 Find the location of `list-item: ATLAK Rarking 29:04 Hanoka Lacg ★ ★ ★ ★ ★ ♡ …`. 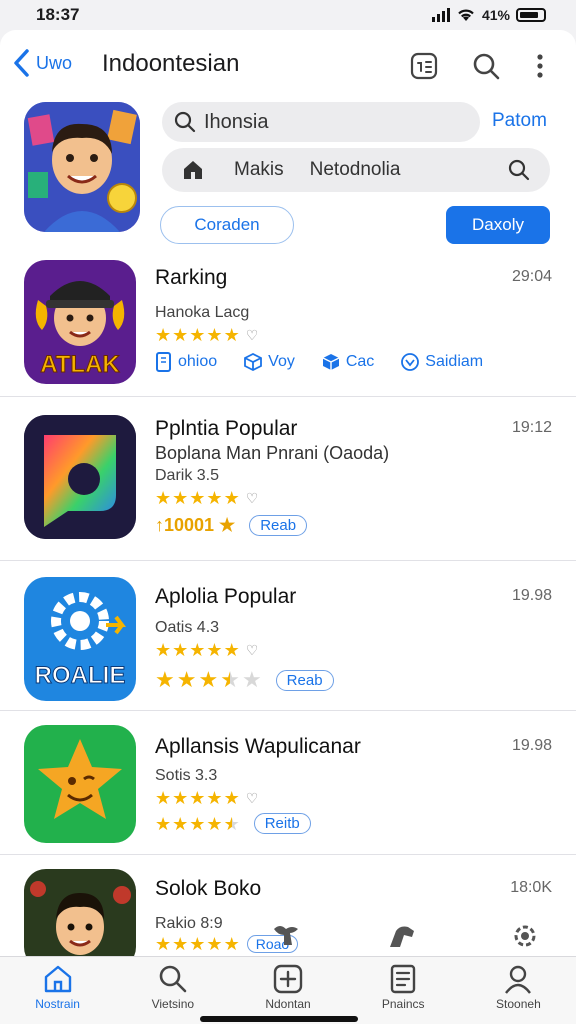

list-item: ATLAK Rarking 29:04 Hanoka Lacg ★ ★ ★ ★ ★ ♡ … is located at coordinates (288, 324).